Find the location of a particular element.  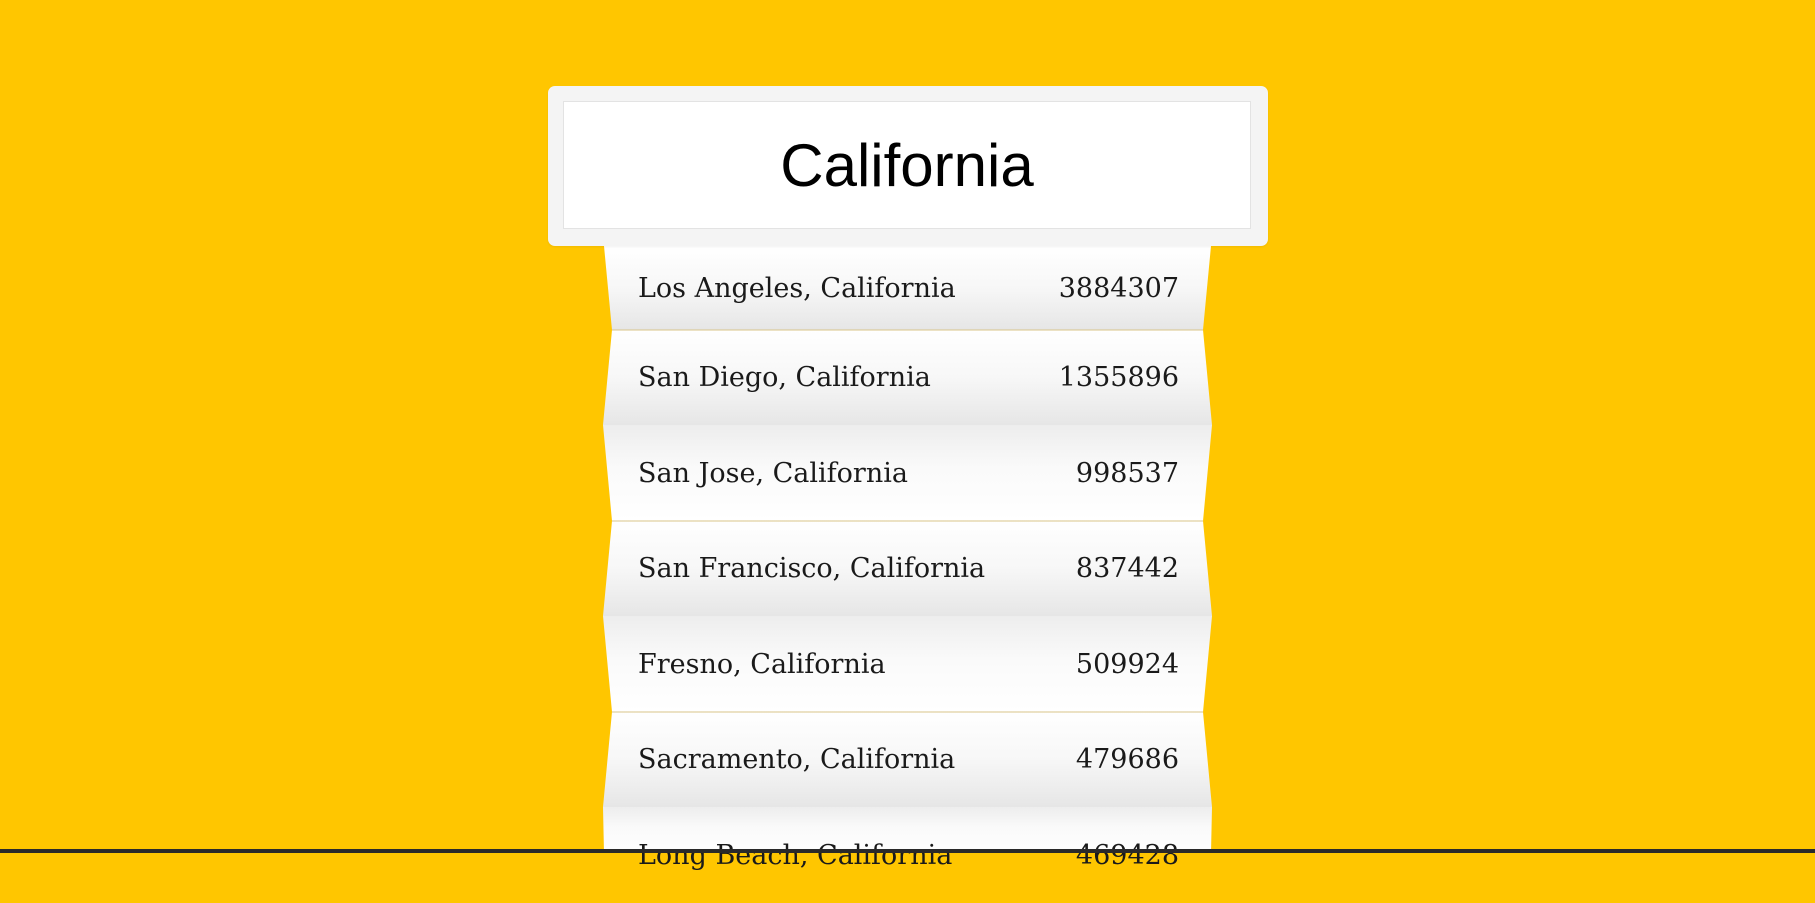

suggestion-row: San Francisco, California 837442 is located at coordinates (908, 568).